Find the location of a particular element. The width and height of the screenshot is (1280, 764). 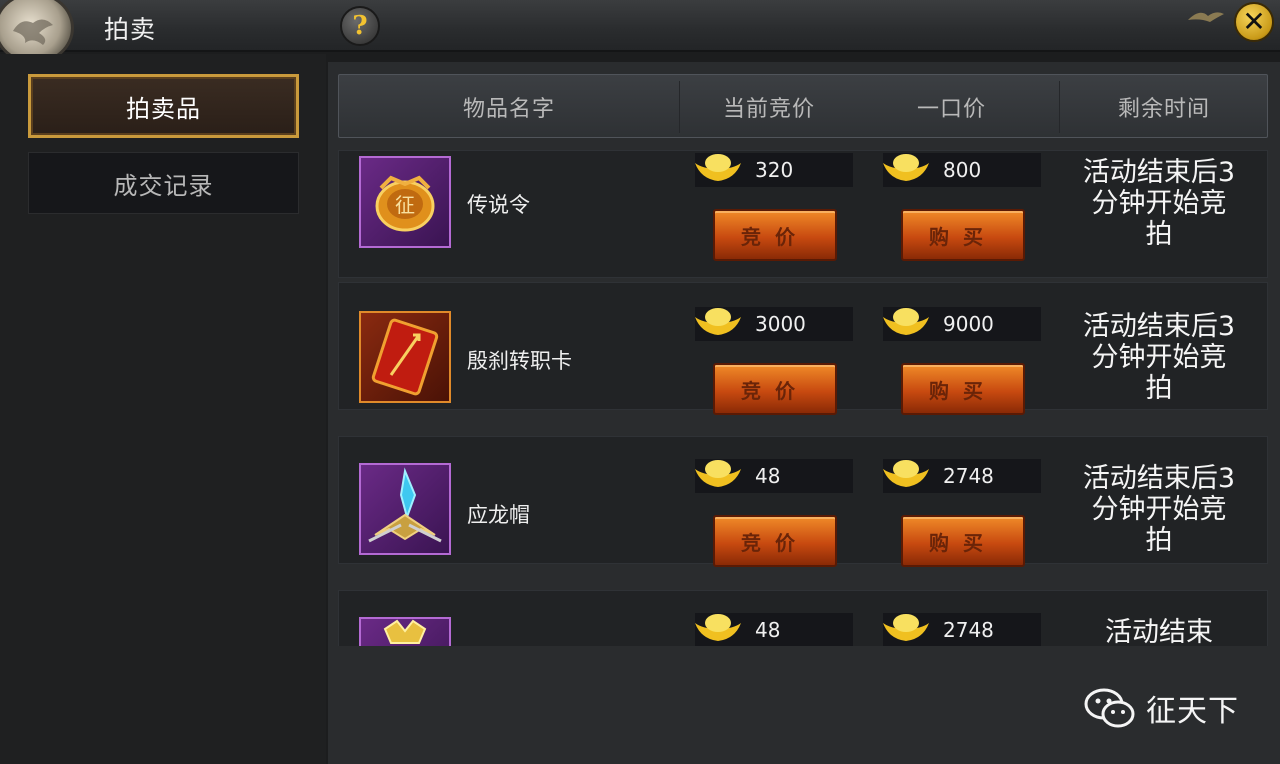

table-row: 征 传说令 320 800 竞价 购买 活动结束后3分钟开始竞拍 is located at coordinates (803, 214).